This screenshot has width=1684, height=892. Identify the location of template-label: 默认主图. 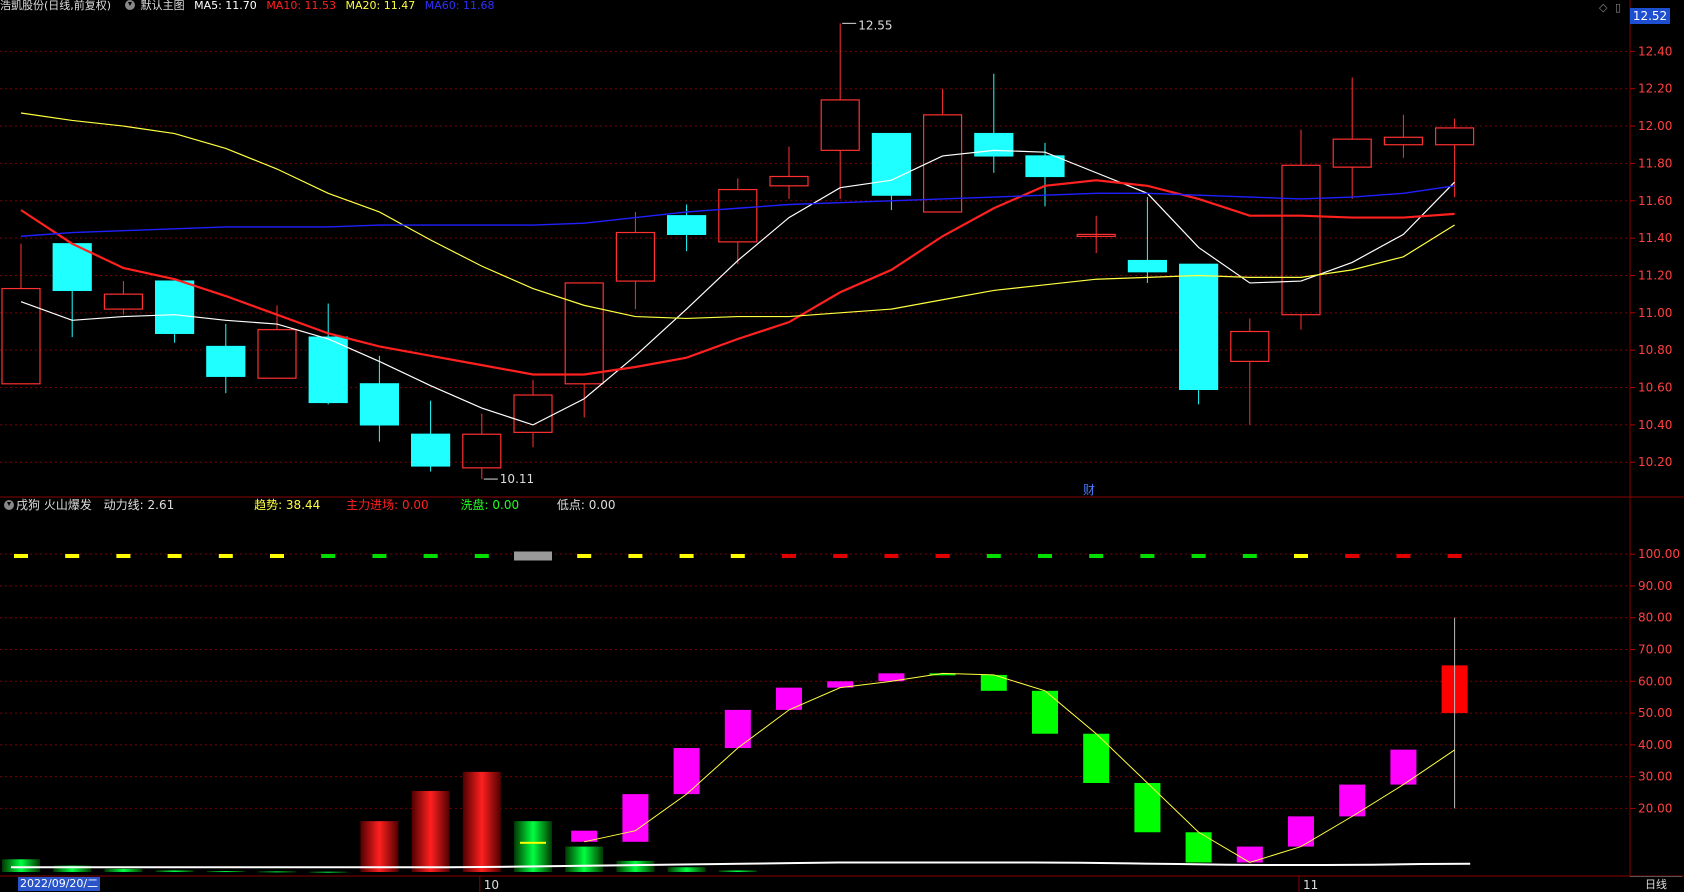
(163, 6).